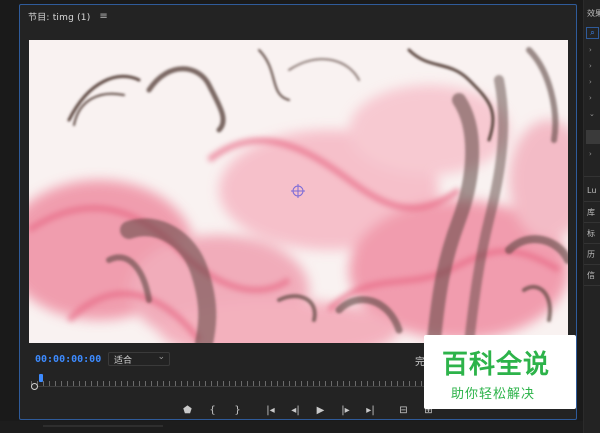  What do you see at coordinates (295, 410) in the screenshot?
I see `step-back-button: ◂|` at bounding box center [295, 410].